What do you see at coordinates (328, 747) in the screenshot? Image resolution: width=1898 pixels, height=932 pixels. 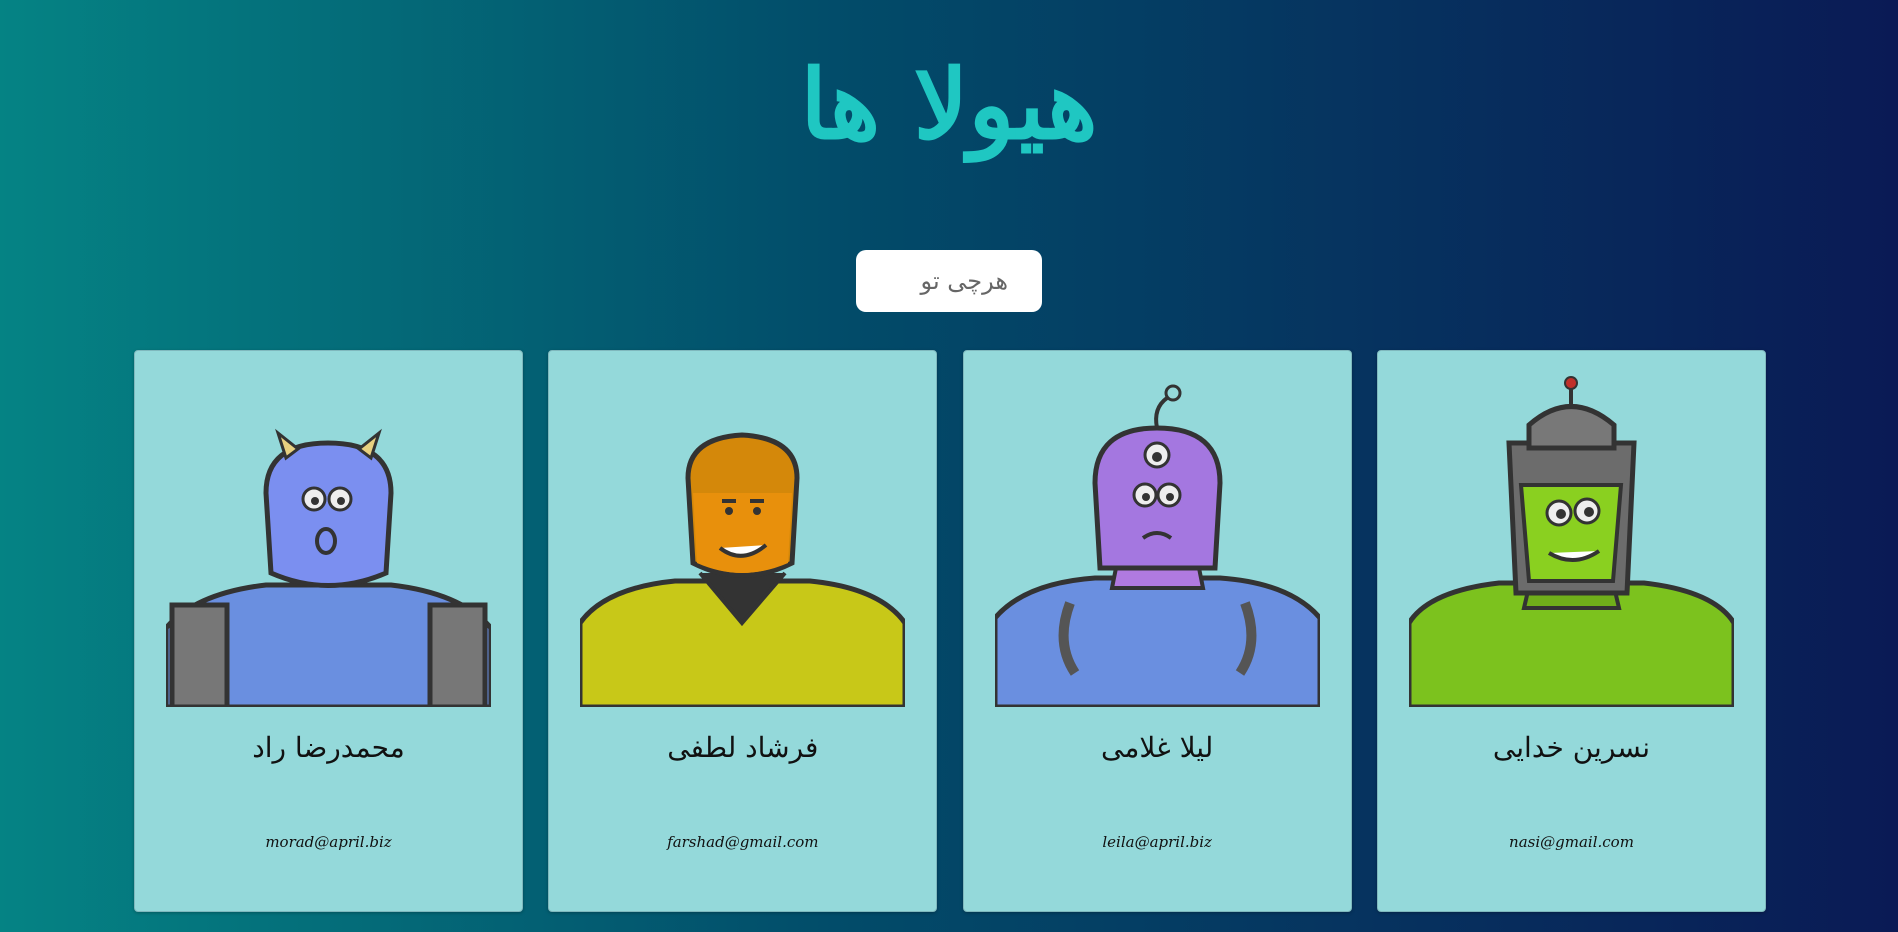 I see `monster-name: محمدرضا راد` at bounding box center [328, 747].